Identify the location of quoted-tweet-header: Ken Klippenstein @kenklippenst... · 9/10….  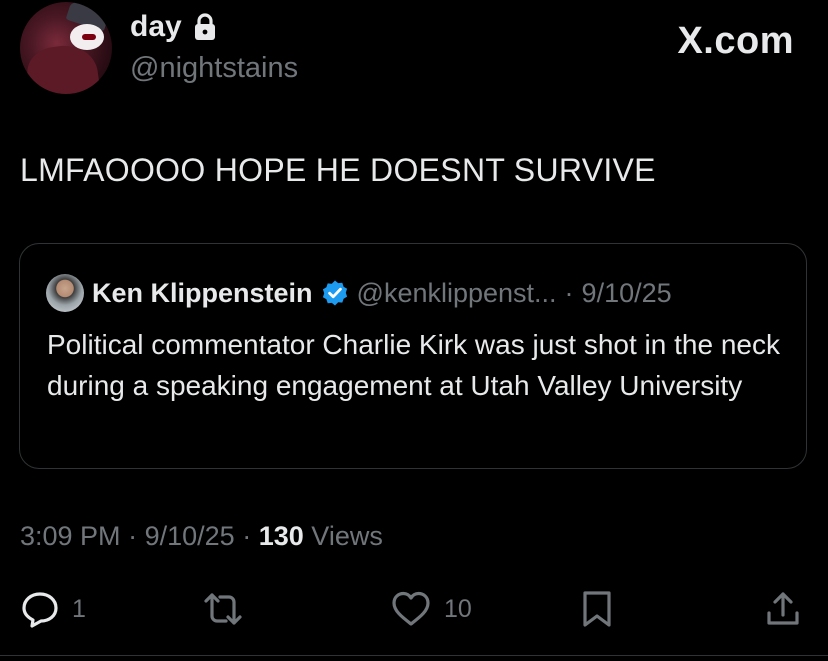
(359, 293).